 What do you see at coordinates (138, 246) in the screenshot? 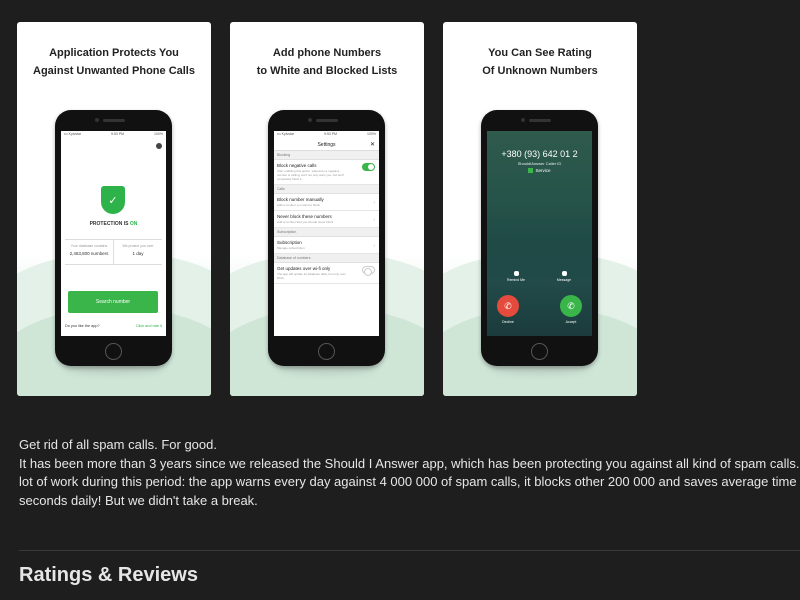
I see `stat-label: We protect you over` at bounding box center [138, 246].